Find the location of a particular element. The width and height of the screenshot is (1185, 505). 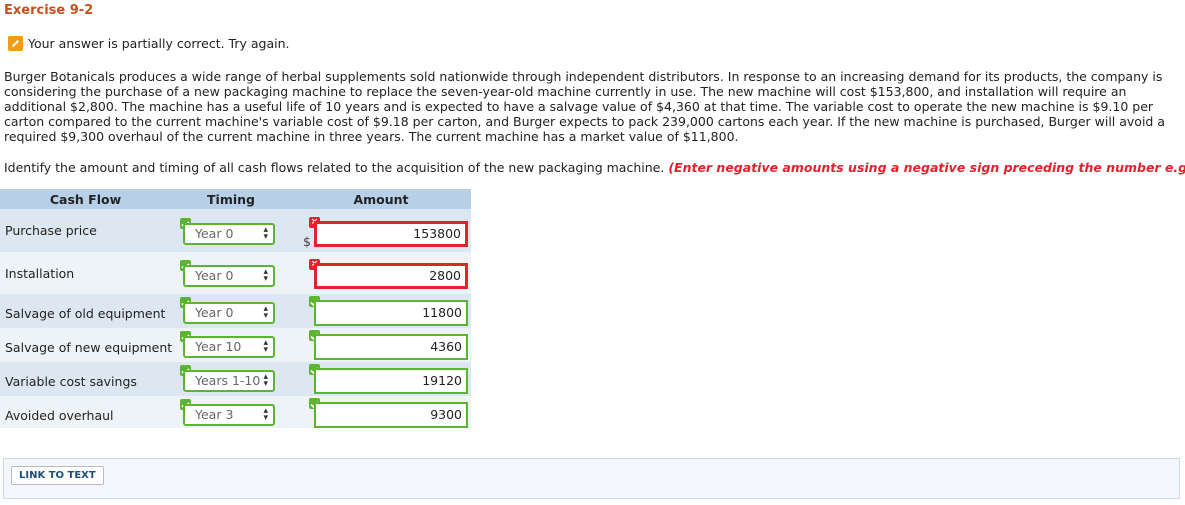

currency-symbol: $ is located at coordinates (307, 241).